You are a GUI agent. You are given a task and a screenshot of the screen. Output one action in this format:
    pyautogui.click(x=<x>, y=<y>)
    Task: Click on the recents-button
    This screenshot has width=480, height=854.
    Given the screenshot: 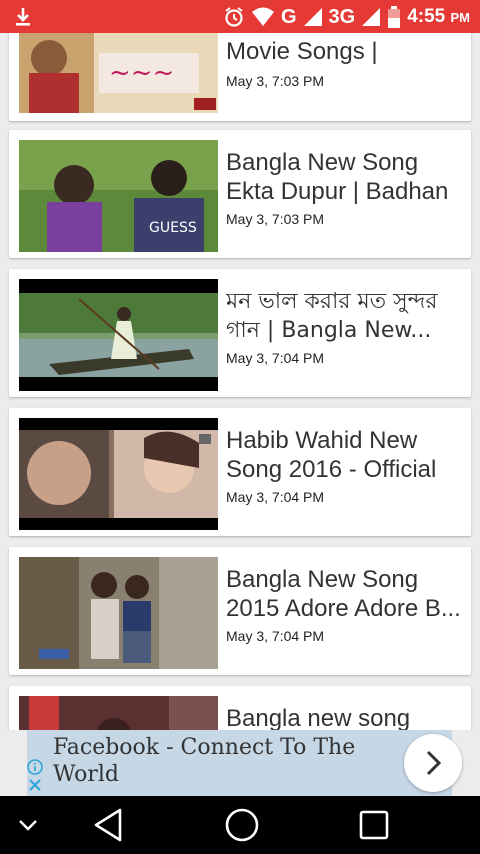 What is the action you would take?
    pyautogui.click(x=374, y=825)
    